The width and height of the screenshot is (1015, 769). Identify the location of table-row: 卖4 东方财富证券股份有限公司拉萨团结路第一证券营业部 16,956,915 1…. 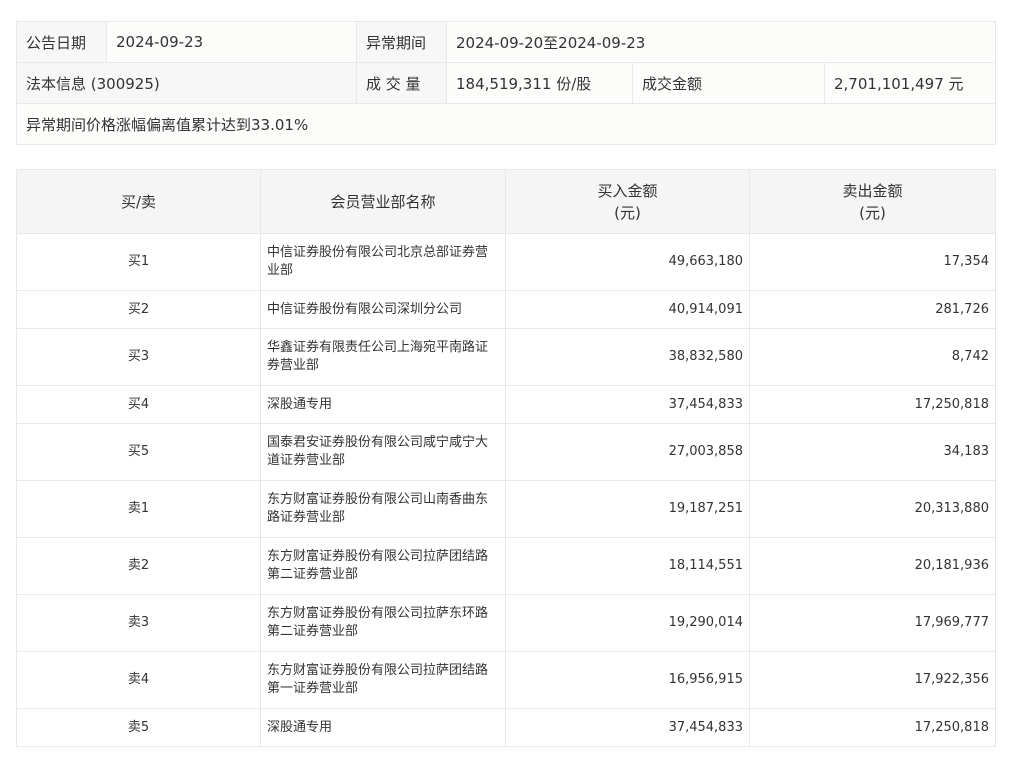
(506, 680).